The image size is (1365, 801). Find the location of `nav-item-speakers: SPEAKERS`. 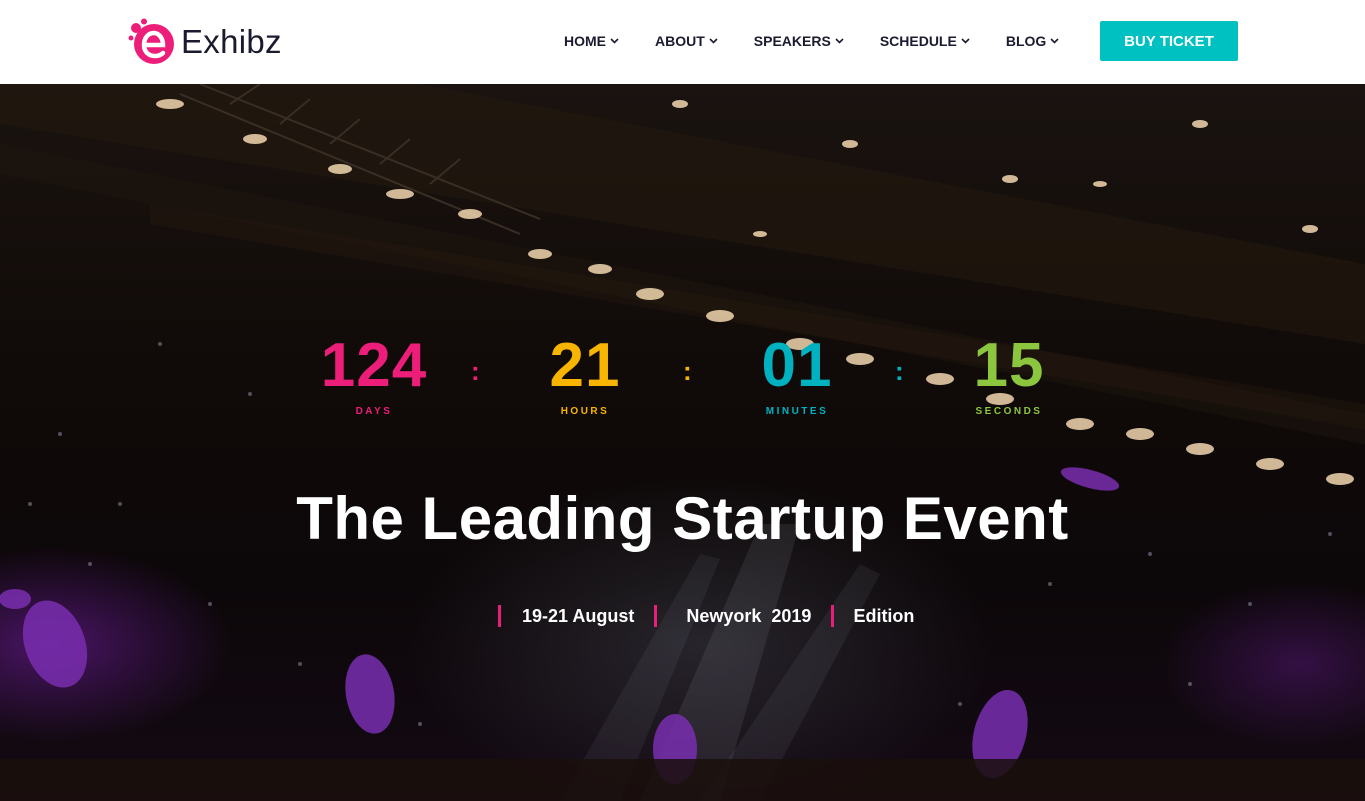

nav-item-speakers: SPEAKERS is located at coordinates (799, 41).